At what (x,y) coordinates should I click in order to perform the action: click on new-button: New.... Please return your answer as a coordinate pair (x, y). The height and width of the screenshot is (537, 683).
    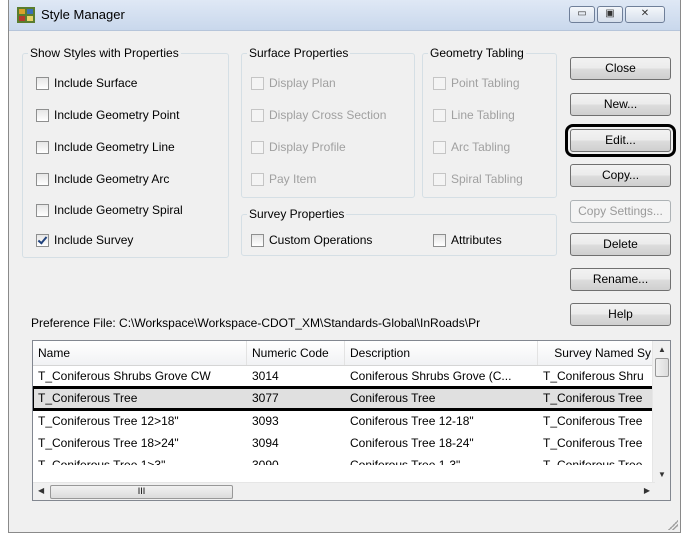
    Looking at the image, I should click on (620, 104).